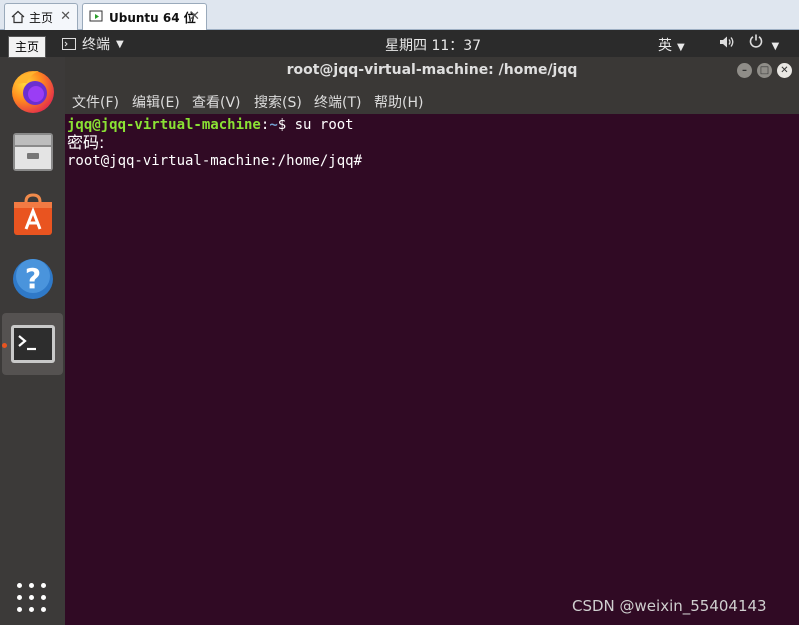  I want to click on terminal-menubar: 文件(F) 编辑(E) 查看(V) 搜索(S) 终端(T) 帮助(H), so click(432, 99).